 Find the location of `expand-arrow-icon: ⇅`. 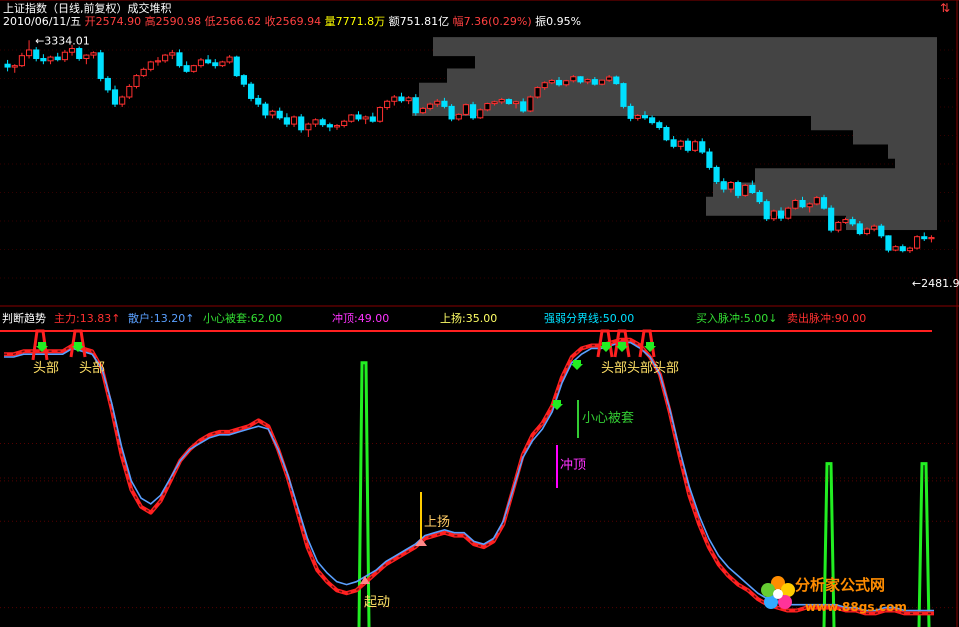

expand-arrow-icon: ⇅ is located at coordinates (945, 8).